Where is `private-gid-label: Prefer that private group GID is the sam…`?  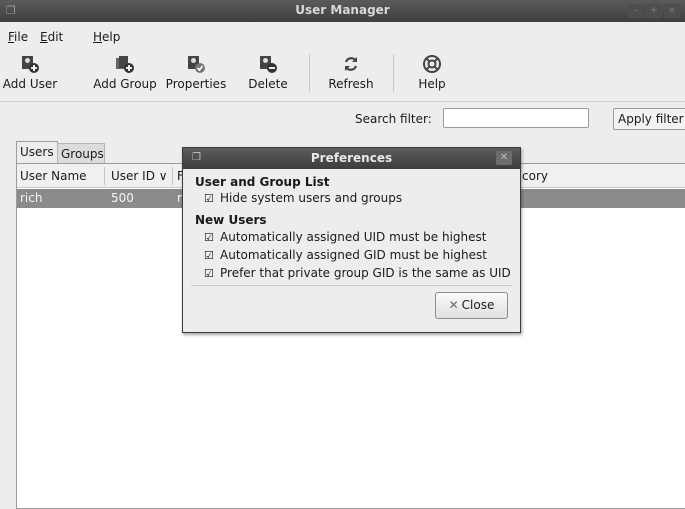
private-gid-label: Prefer that private group GID is the sam… is located at coordinates (365, 273).